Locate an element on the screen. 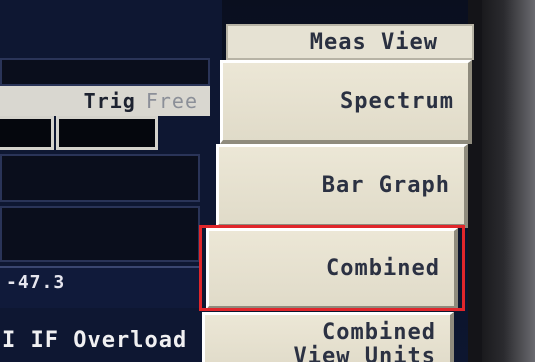  combined-view-units-label-line2: View Units is located at coordinates (364, 353).